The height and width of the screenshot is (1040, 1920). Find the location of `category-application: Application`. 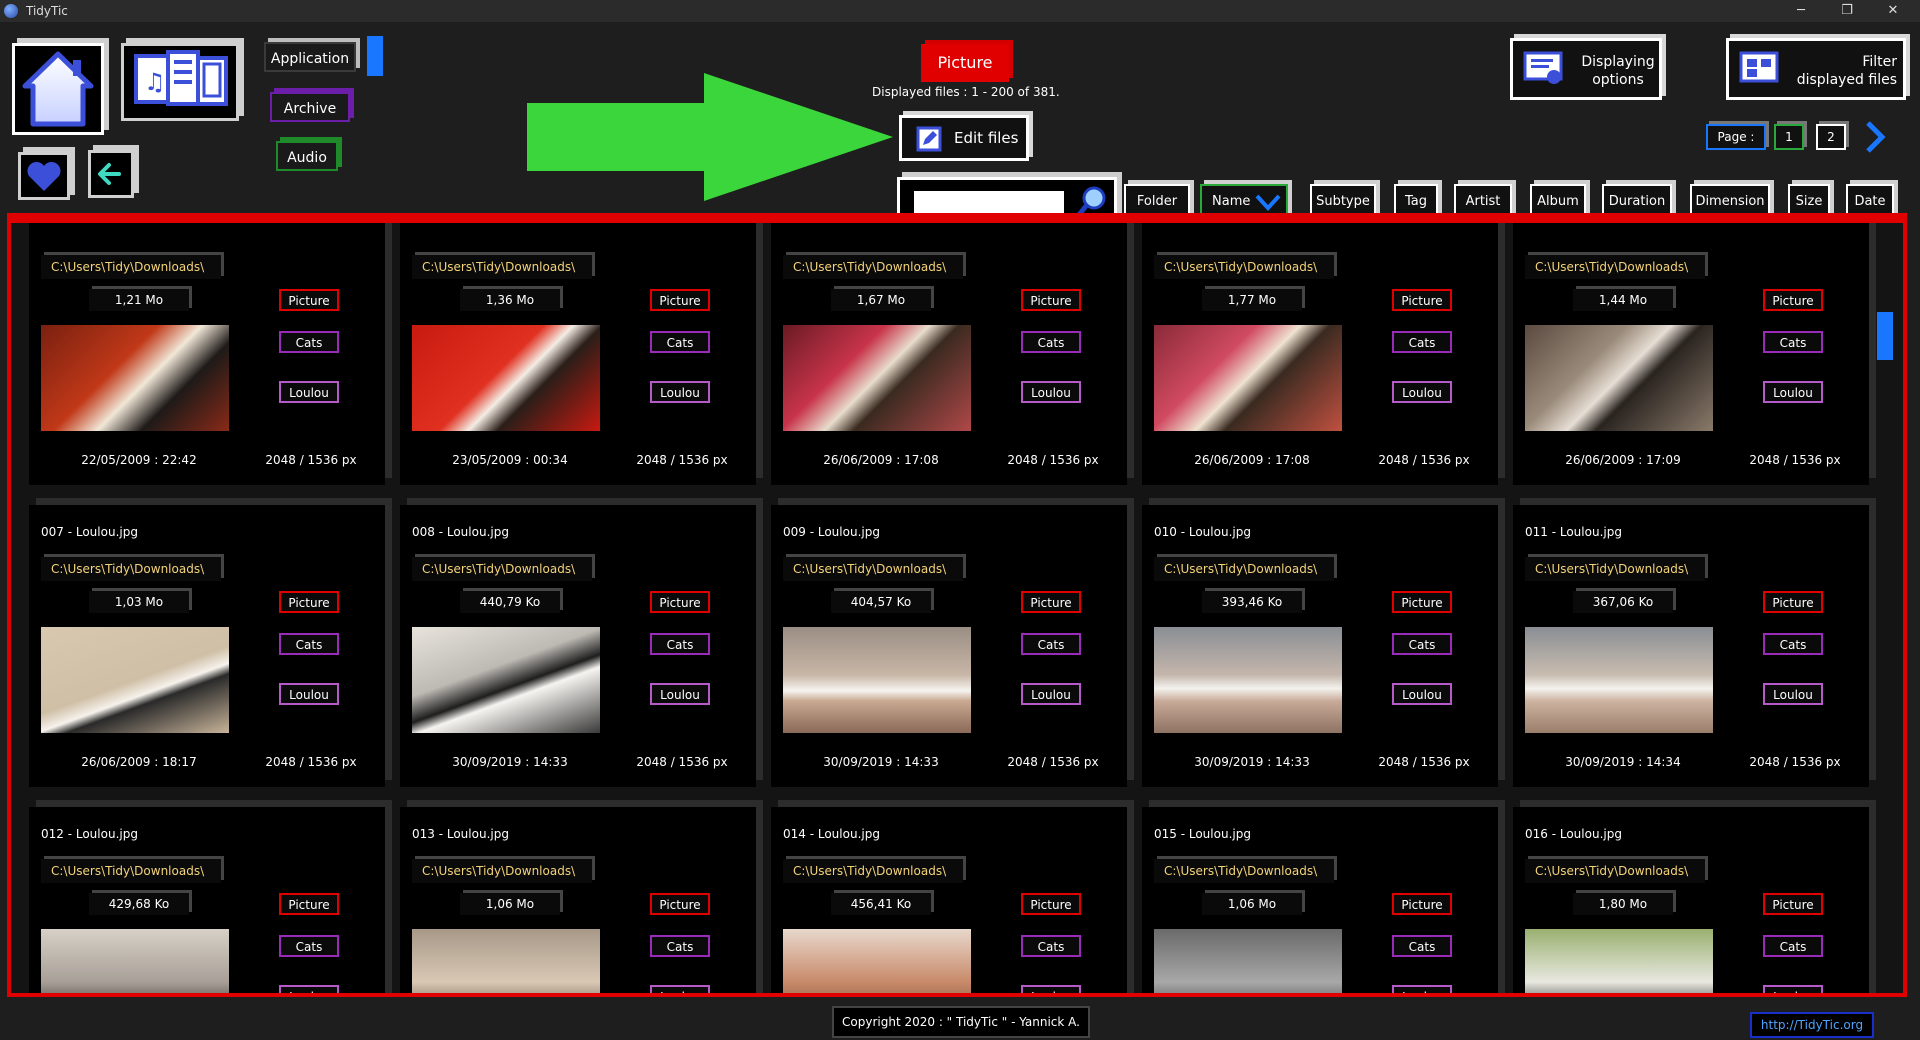

category-application: Application is located at coordinates (310, 57).